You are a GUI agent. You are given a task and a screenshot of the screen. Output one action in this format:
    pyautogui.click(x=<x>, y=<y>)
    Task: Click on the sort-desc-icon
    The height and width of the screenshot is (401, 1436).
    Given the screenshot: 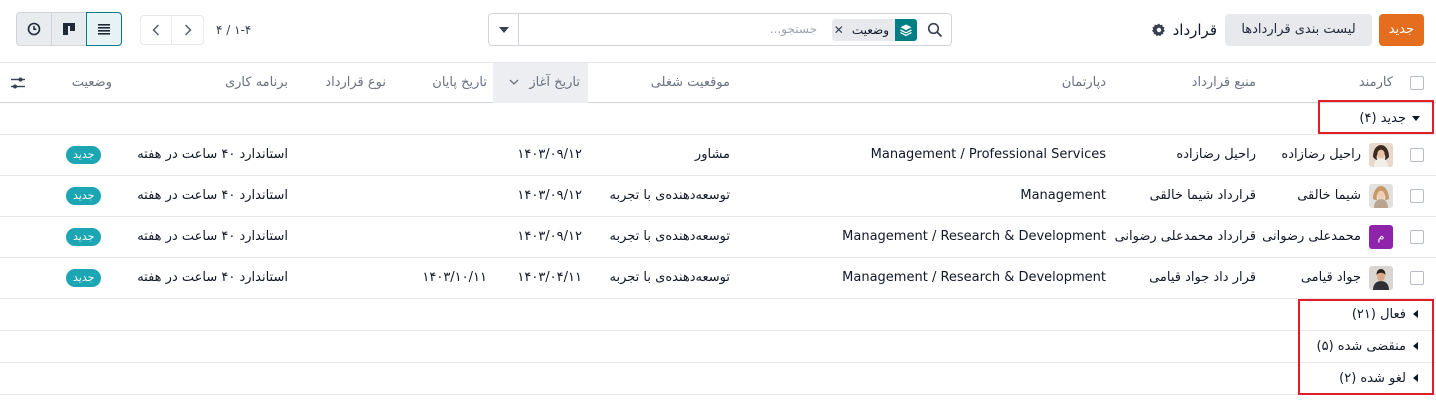 What is the action you would take?
    pyautogui.click(x=514, y=82)
    